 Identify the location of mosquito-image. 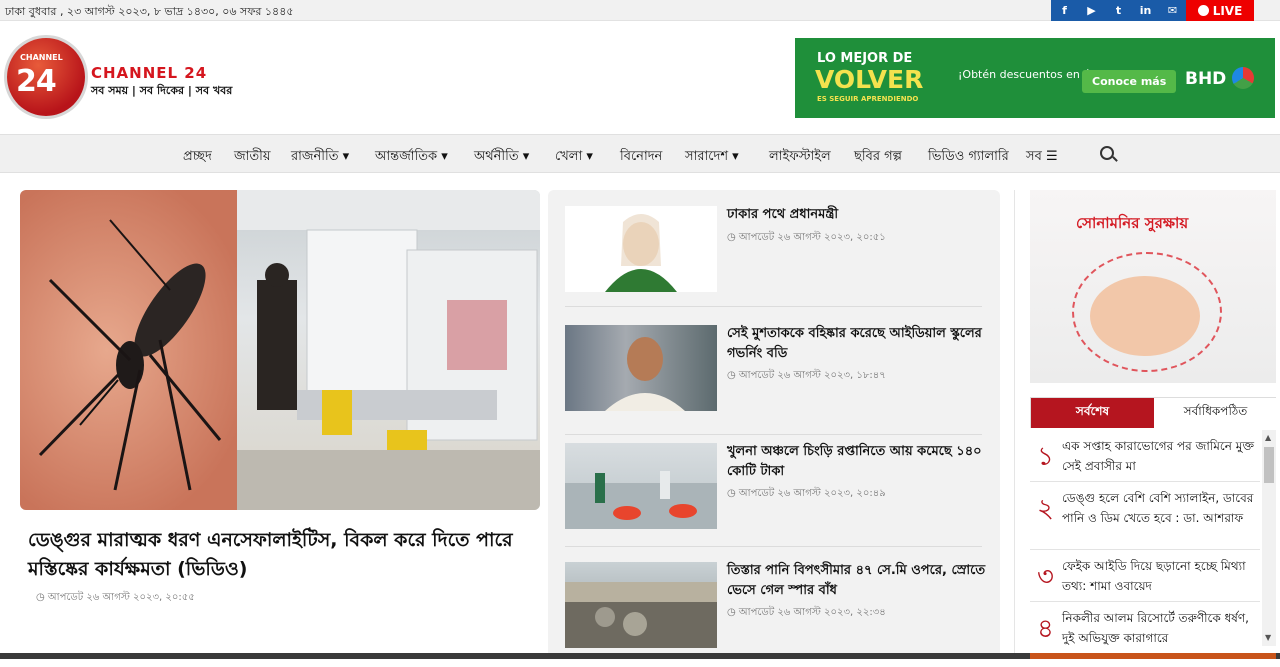
(128, 350).